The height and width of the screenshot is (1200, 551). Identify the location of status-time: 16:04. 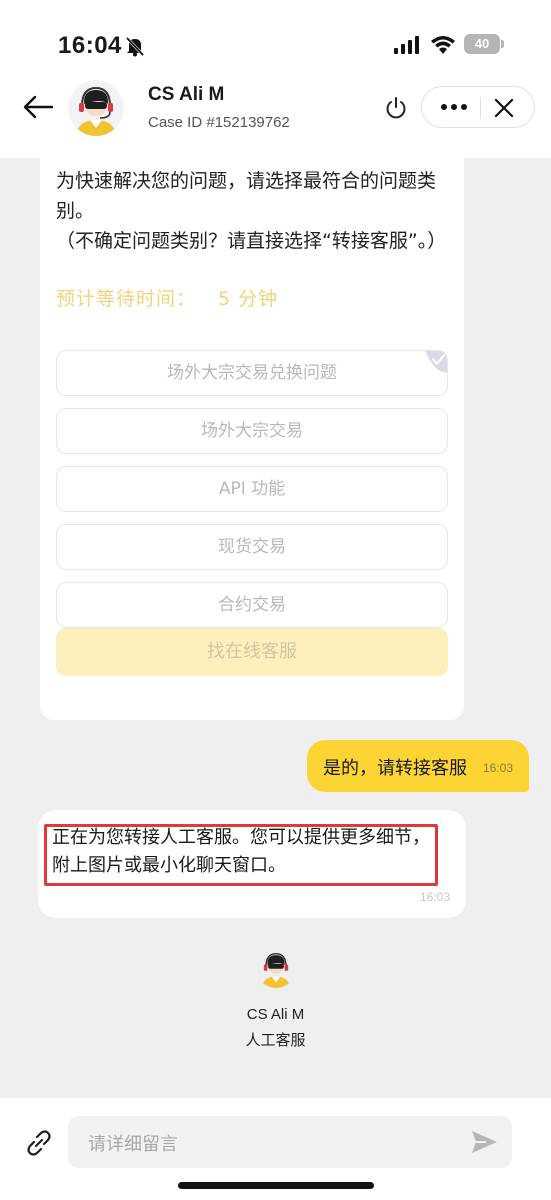
(90, 45).